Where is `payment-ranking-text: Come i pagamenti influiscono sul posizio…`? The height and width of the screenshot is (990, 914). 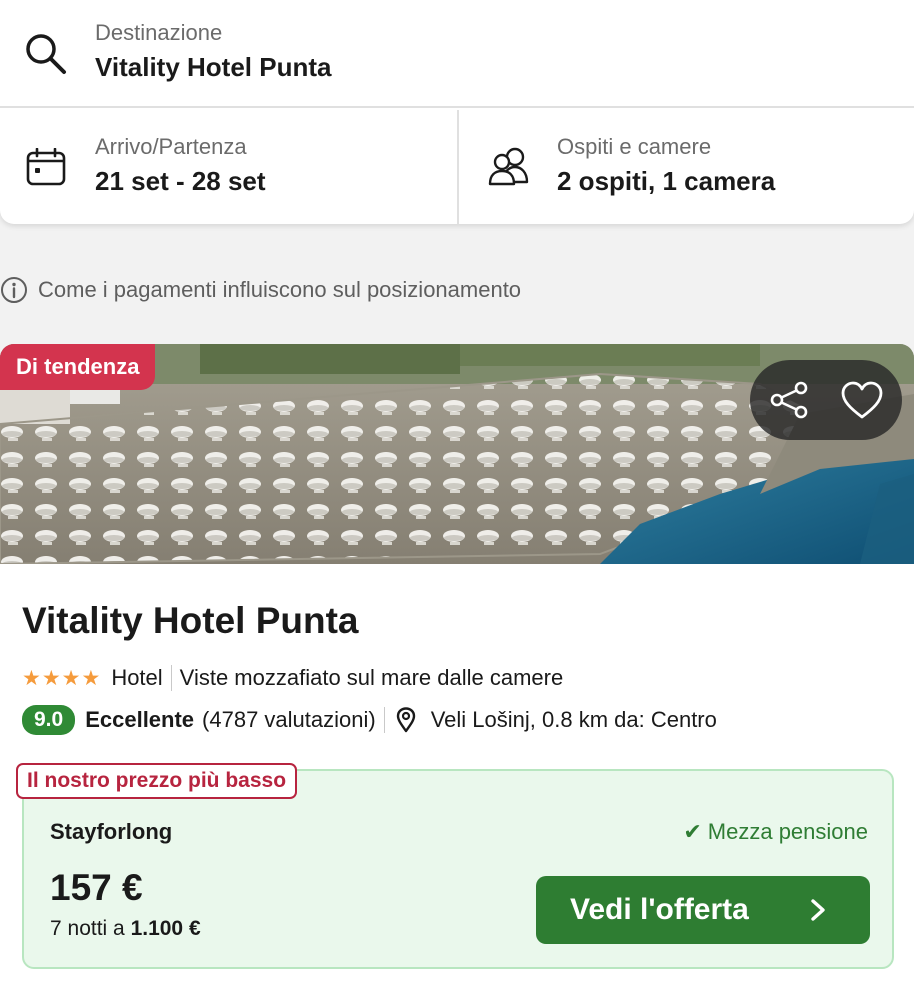
payment-ranking-text: Come i pagamenti influiscono sul posizio… is located at coordinates (280, 289).